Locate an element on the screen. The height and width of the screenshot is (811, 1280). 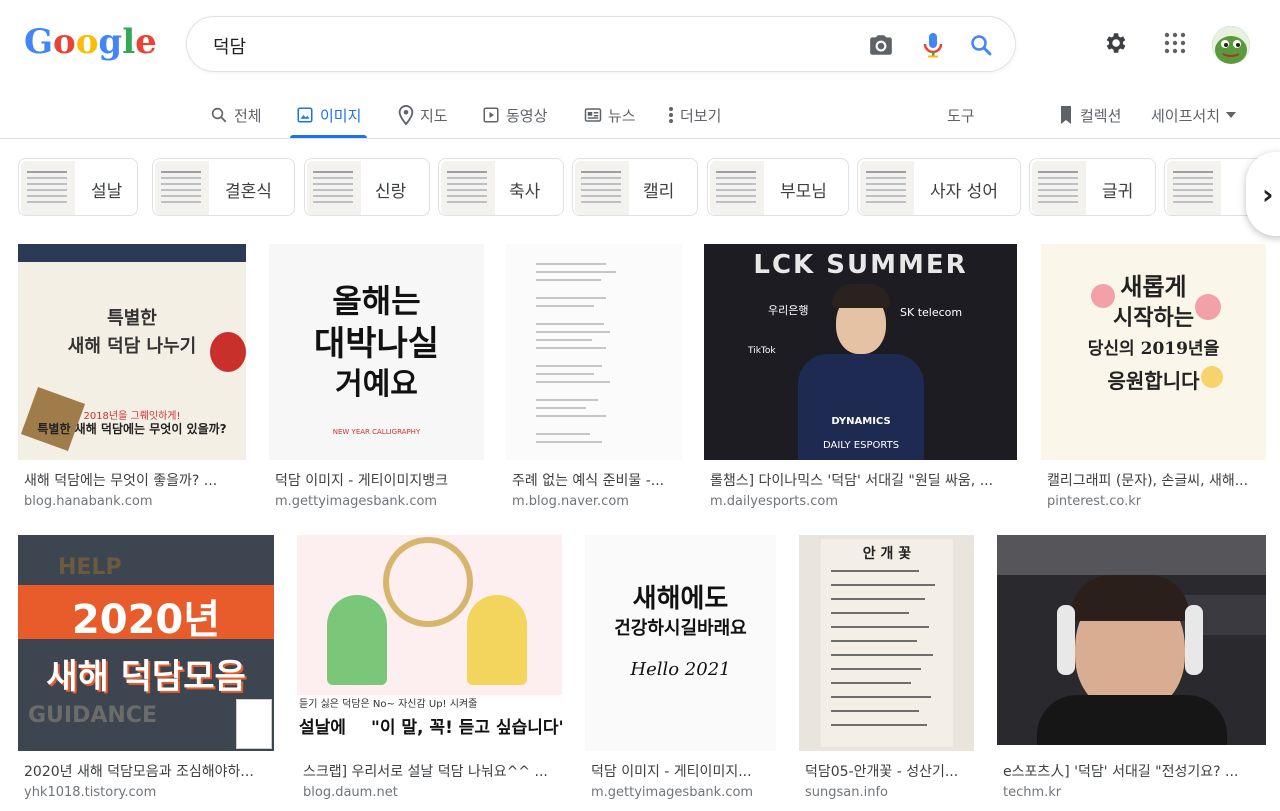
settings-gear-icon is located at coordinates (1115, 43).